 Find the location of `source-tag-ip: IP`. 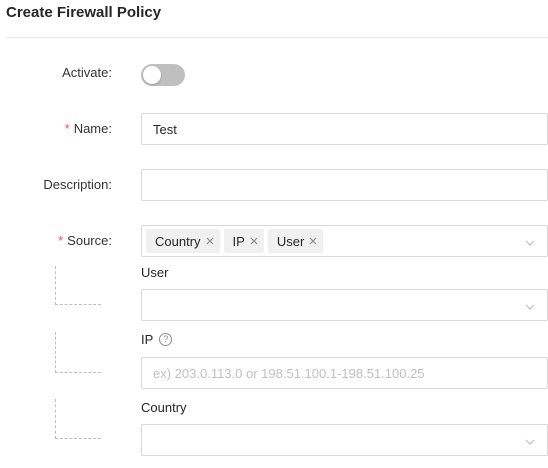

source-tag-ip: IP is located at coordinates (243, 241).